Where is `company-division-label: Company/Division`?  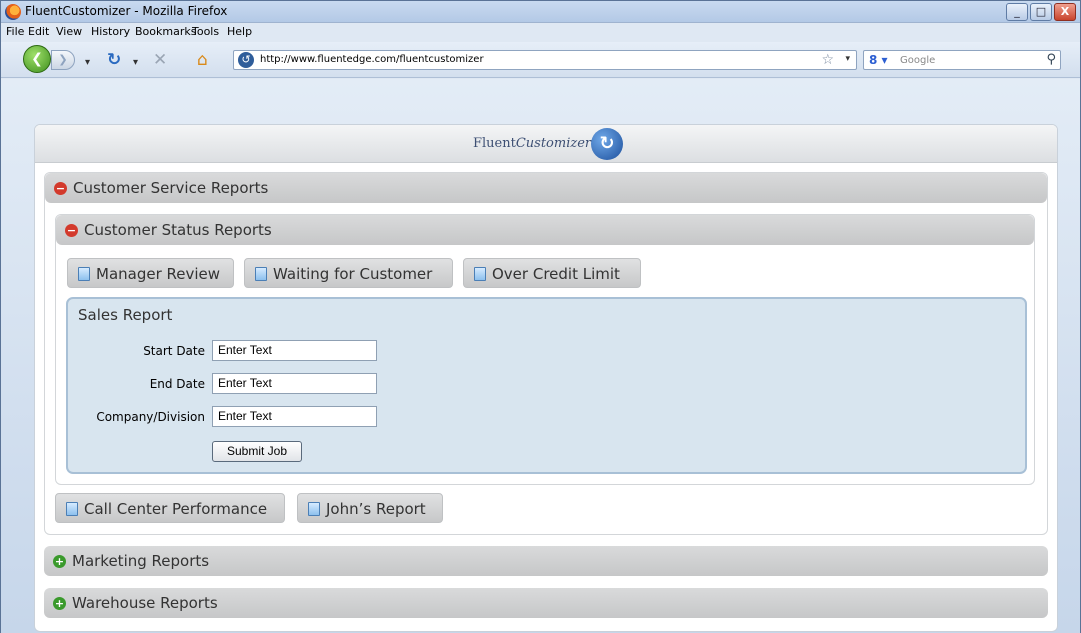
company-division-label: Company/Division is located at coordinates (150, 417).